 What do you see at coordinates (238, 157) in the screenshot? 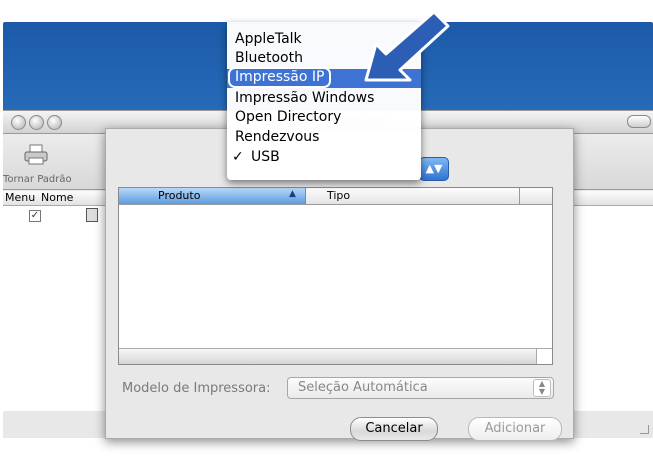
I see `checkmark-icon: ✓` at bounding box center [238, 157].